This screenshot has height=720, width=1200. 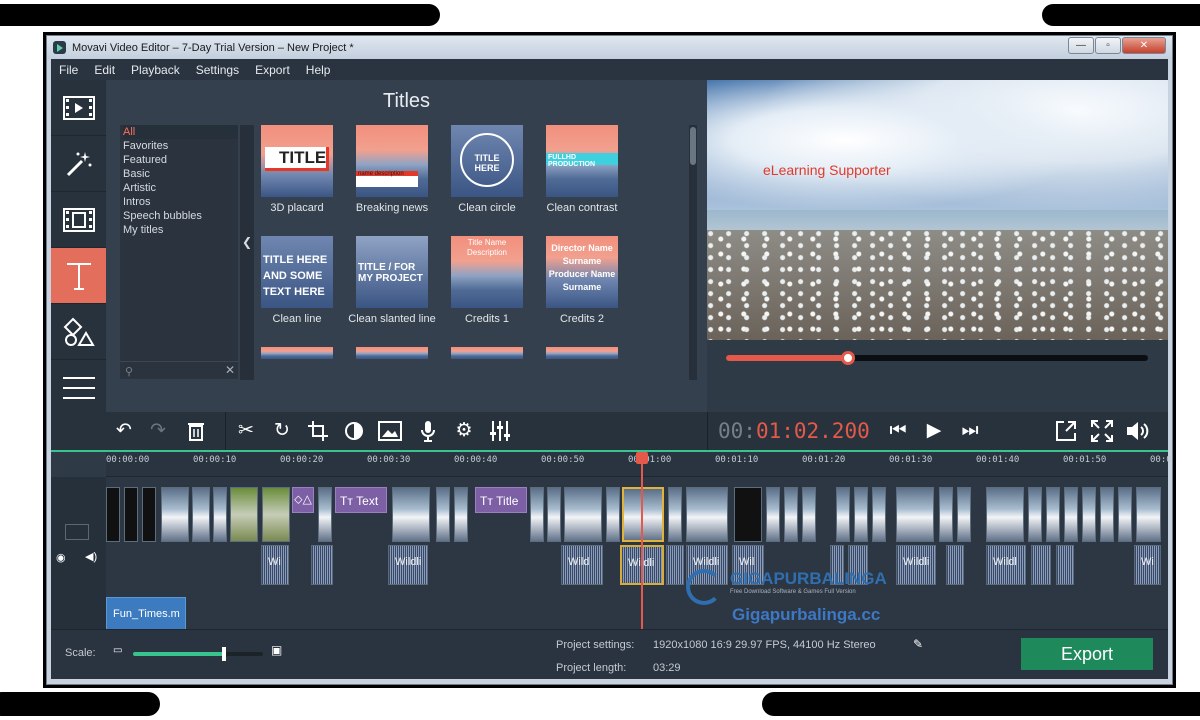 I want to click on next-frame-button: ⏭, so click(x=970, y=431).